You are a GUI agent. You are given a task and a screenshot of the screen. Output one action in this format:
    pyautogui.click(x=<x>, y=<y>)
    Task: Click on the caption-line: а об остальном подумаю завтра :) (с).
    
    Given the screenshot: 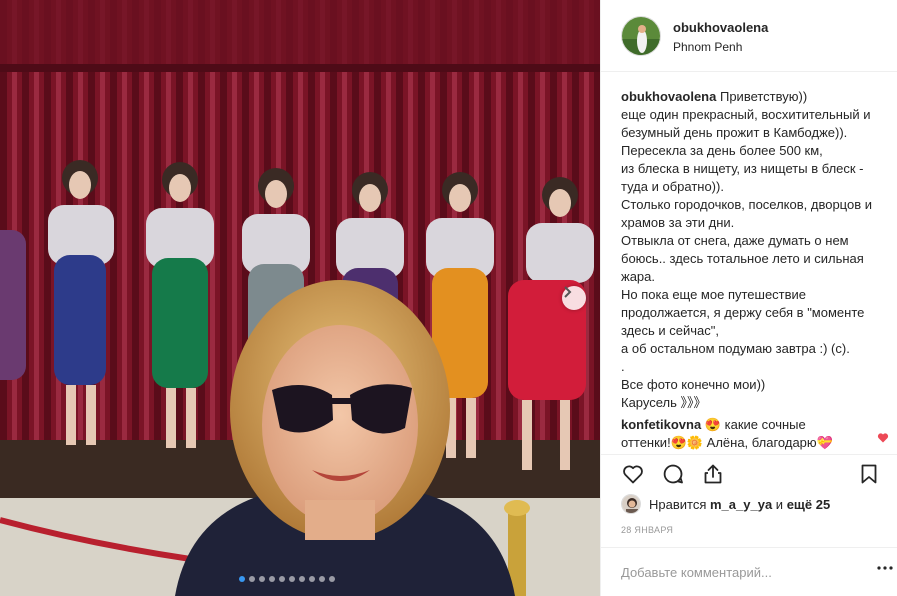 What is the action you would take?
    pyautogui.click(x=735, y=348)
    